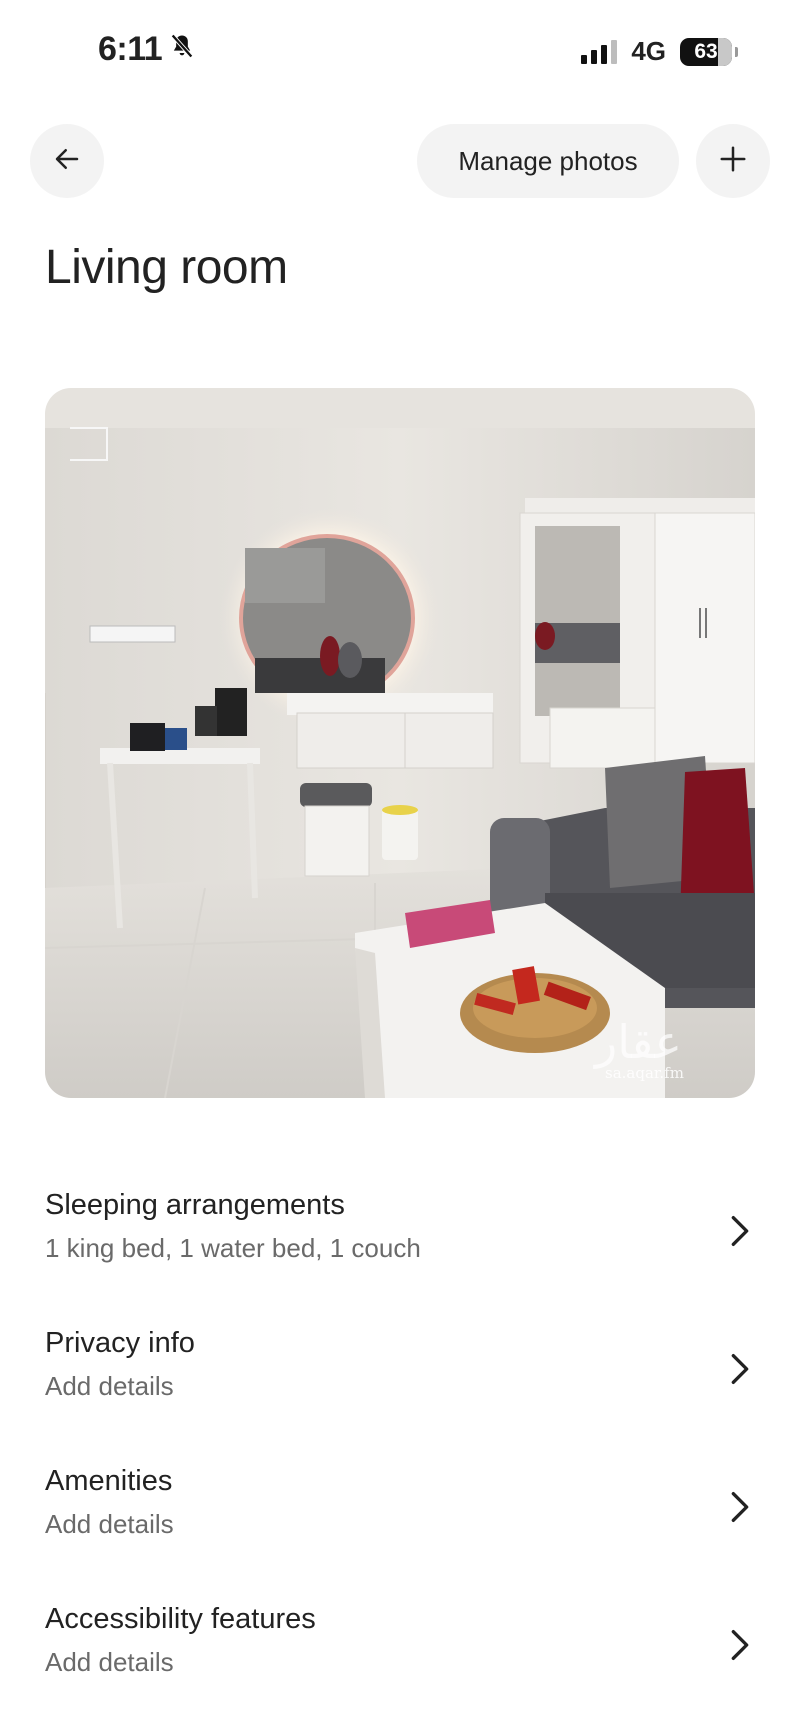  What do you see at coordinates (130, 49) in the screenshot?
I see `status-time: 6:11` at bounding box center [130, 49].